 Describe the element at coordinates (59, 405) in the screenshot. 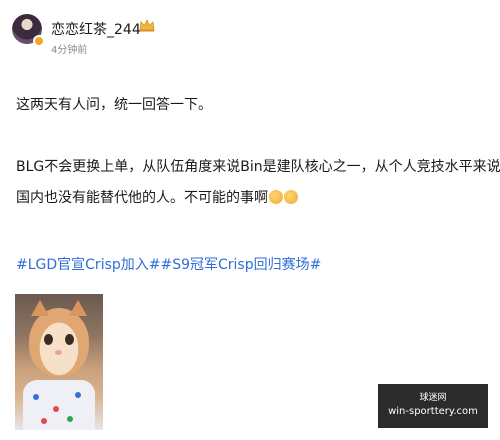

I see `cat-shirt` at that location.